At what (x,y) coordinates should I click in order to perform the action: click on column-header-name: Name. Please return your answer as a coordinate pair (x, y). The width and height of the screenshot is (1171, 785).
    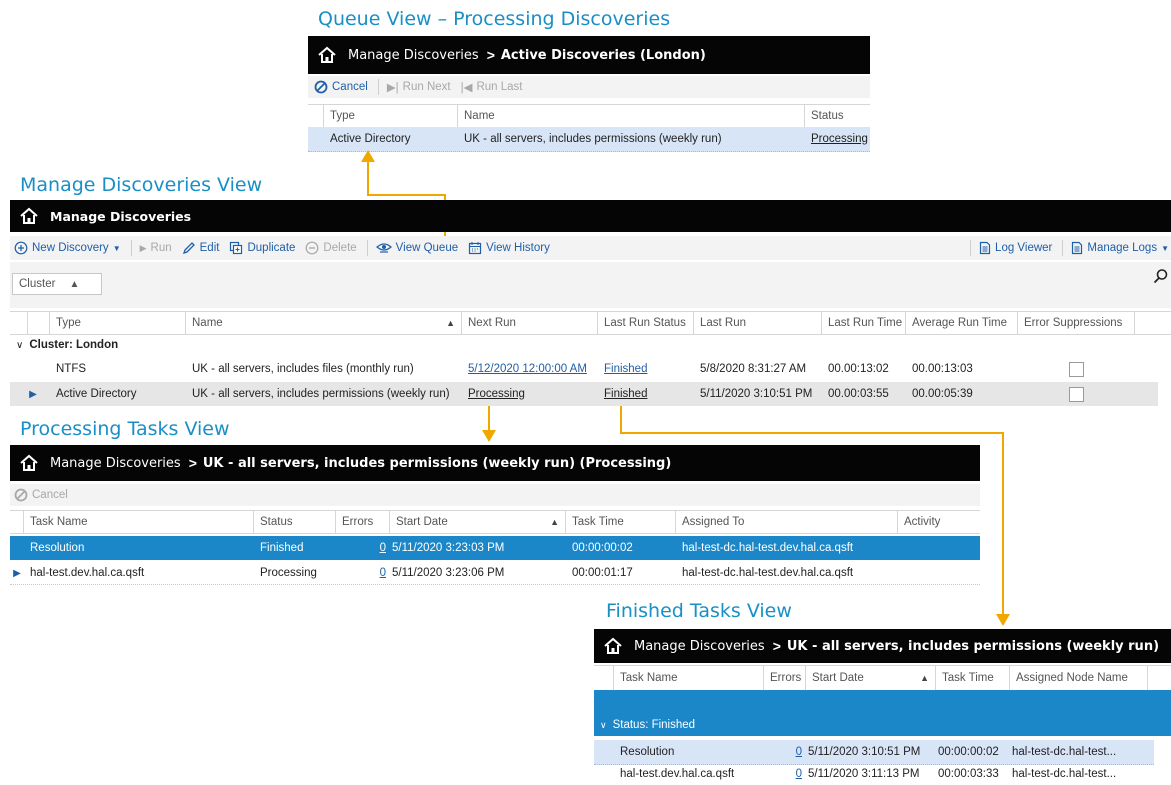
    Looking at the image, I should click on (631, 116).